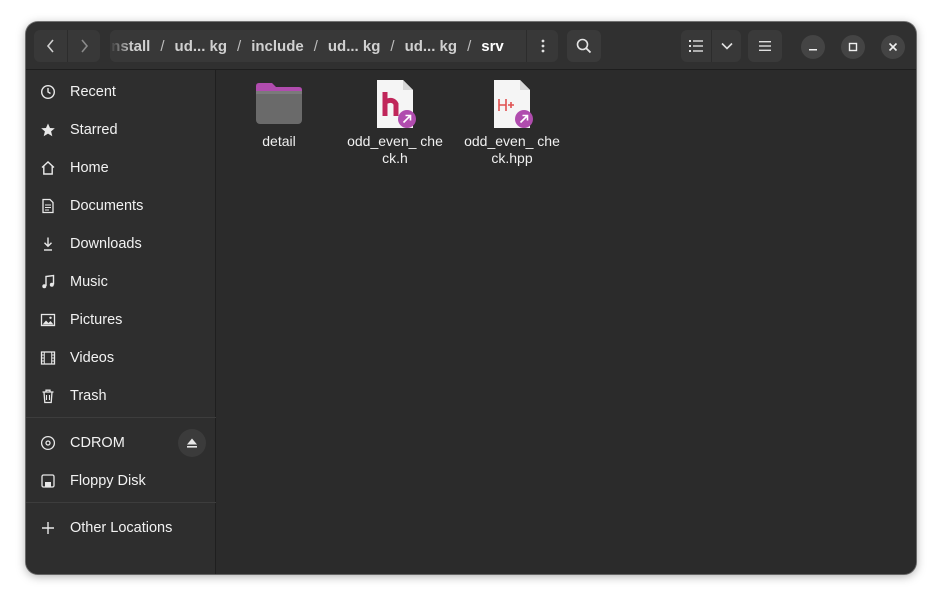  Describe the element at coordinates (93, 92) in the screenshot. I see `sidebar-item-label: Recent` at that location.